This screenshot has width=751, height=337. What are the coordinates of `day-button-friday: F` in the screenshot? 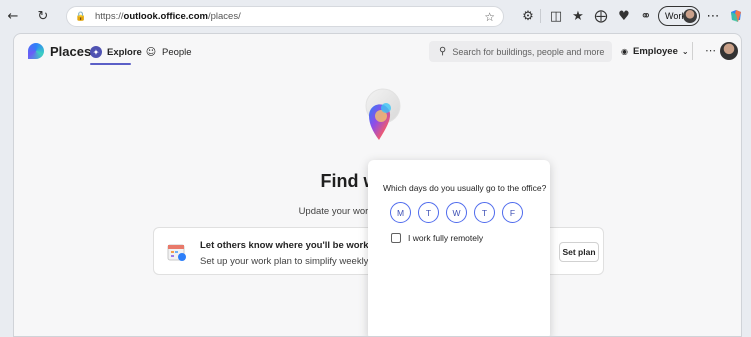 It's located at (512, 212).